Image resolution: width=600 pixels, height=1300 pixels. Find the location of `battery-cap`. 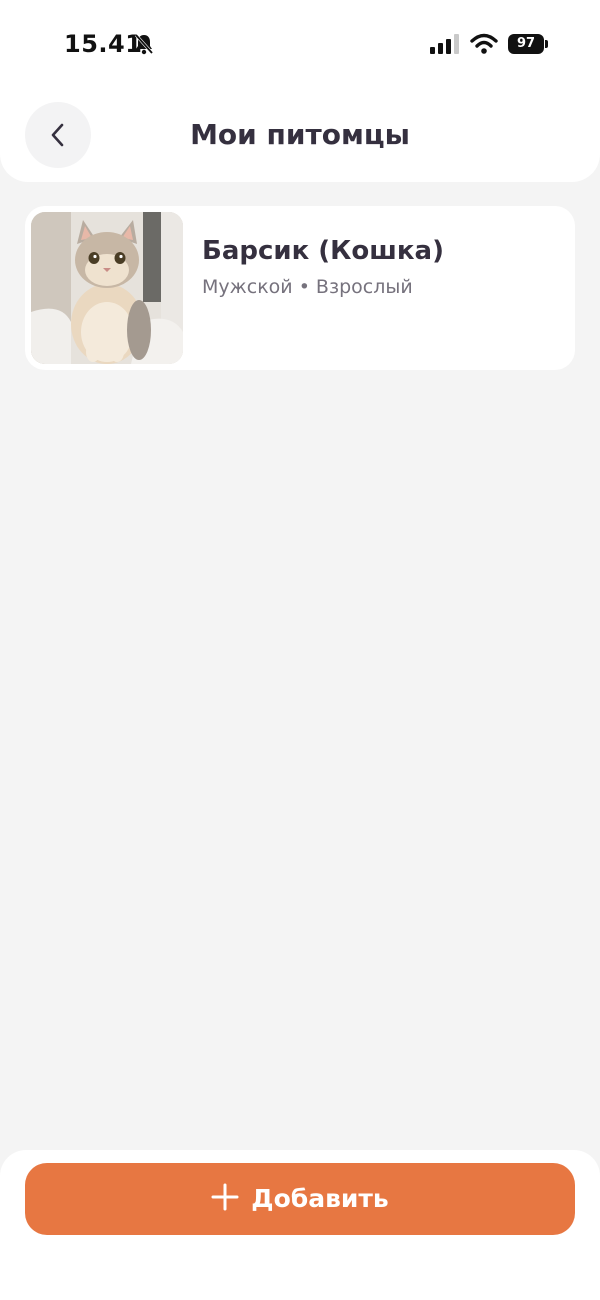

battery-cap is located at coordinates (546, 44).